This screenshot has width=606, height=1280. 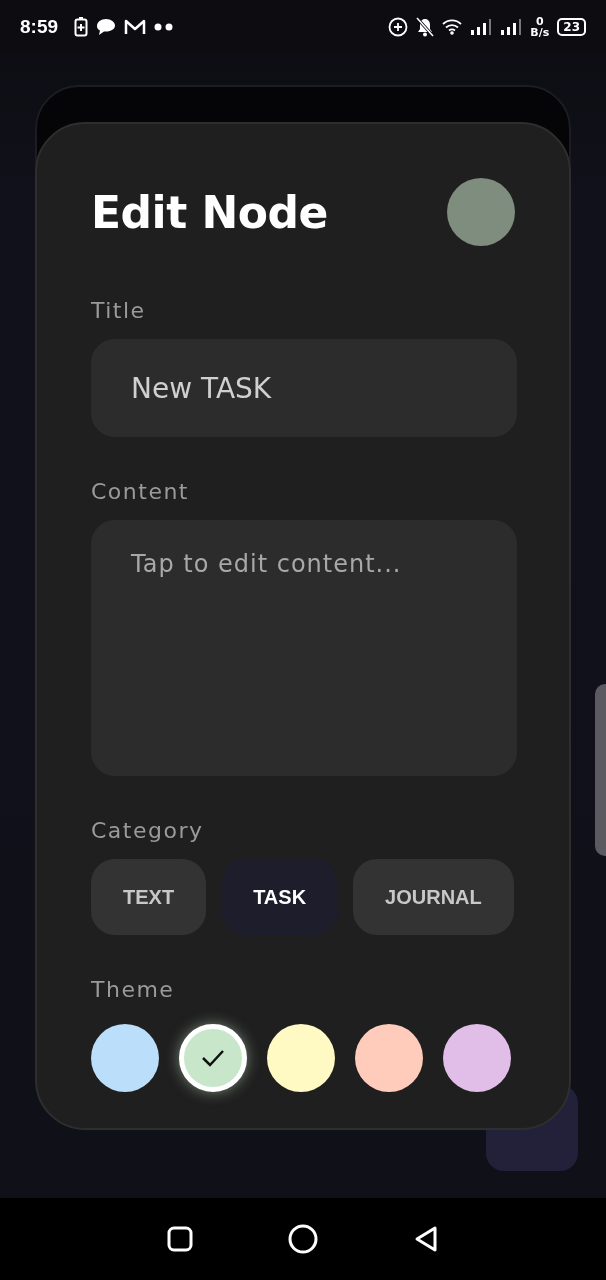 What do you see at coordinates (304, 388) in the screenshot?
I see `title-field: New TASK` at bounding box center [304, 388].